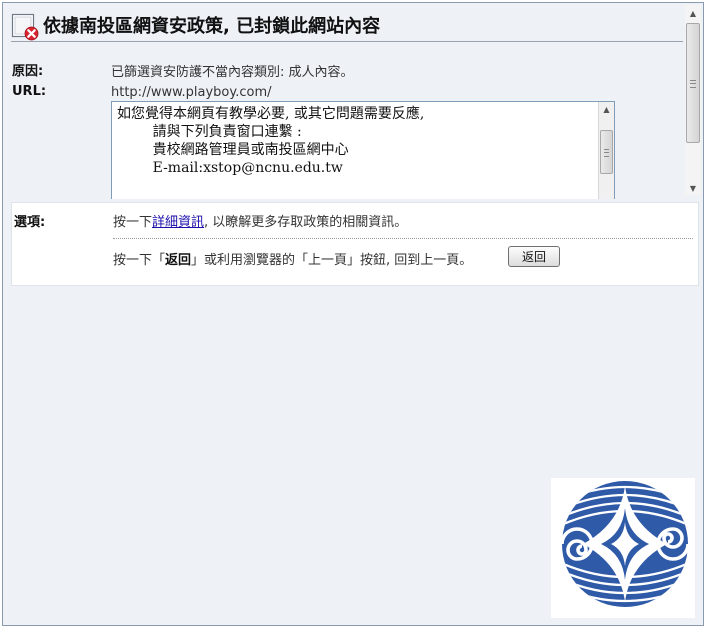 The image size is (708, 640). What do you see at coordinates (133, 222) in the screenshot?
I see `options-text: 按一下` at bounding box center [133, 222].